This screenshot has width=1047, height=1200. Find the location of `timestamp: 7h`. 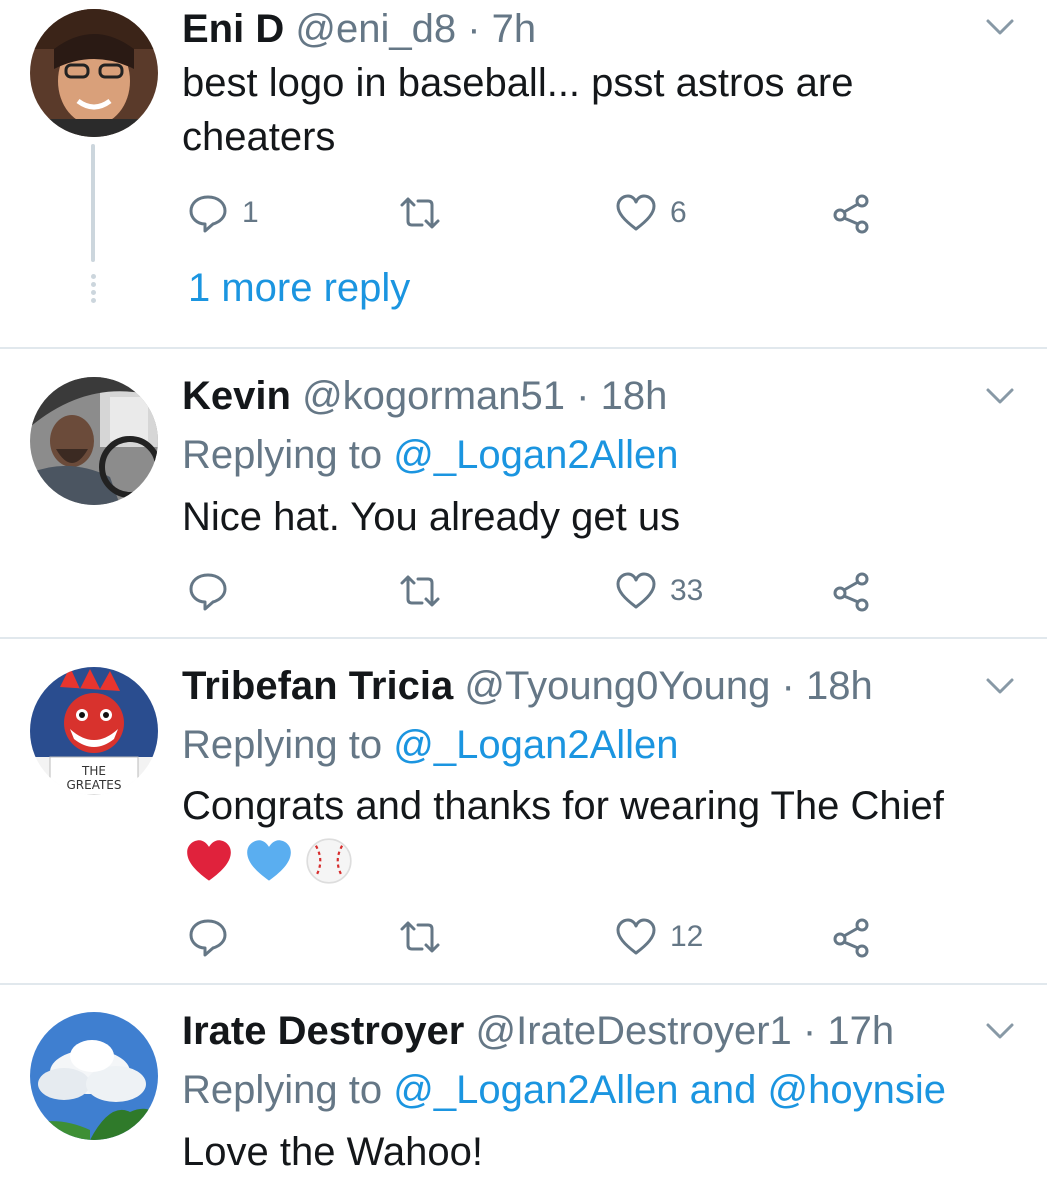

timestamp: 7h is located at coordinates (514, 29).